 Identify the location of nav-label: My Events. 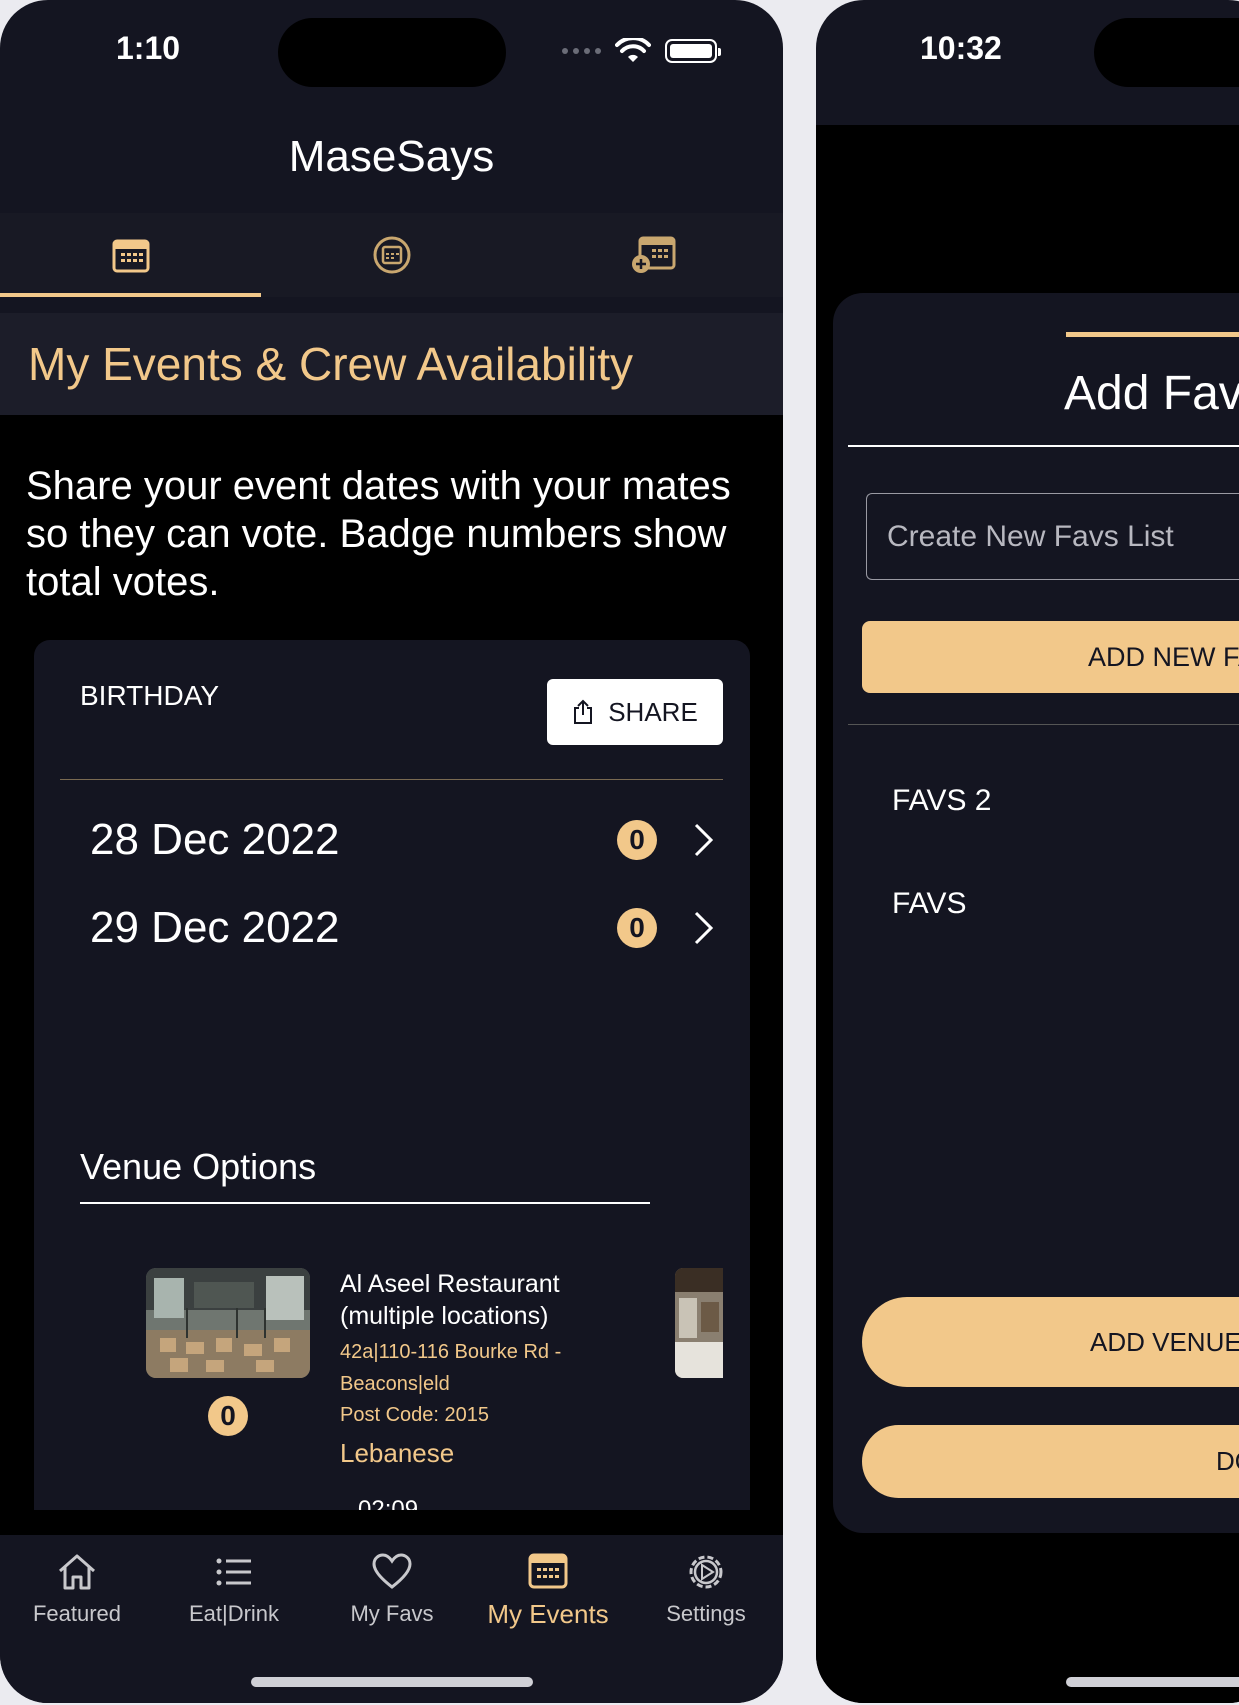
(548, 1614).